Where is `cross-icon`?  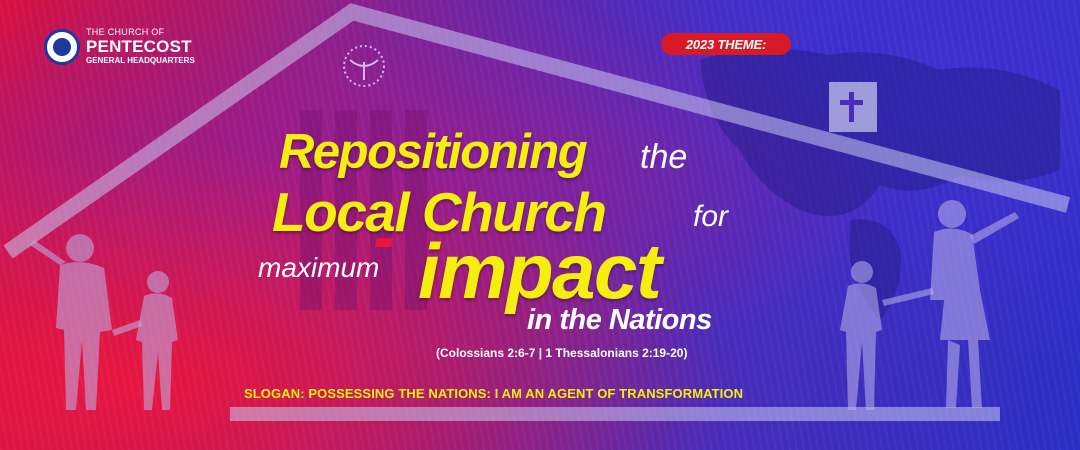 cross-icon is located at coordinates (853, 107).